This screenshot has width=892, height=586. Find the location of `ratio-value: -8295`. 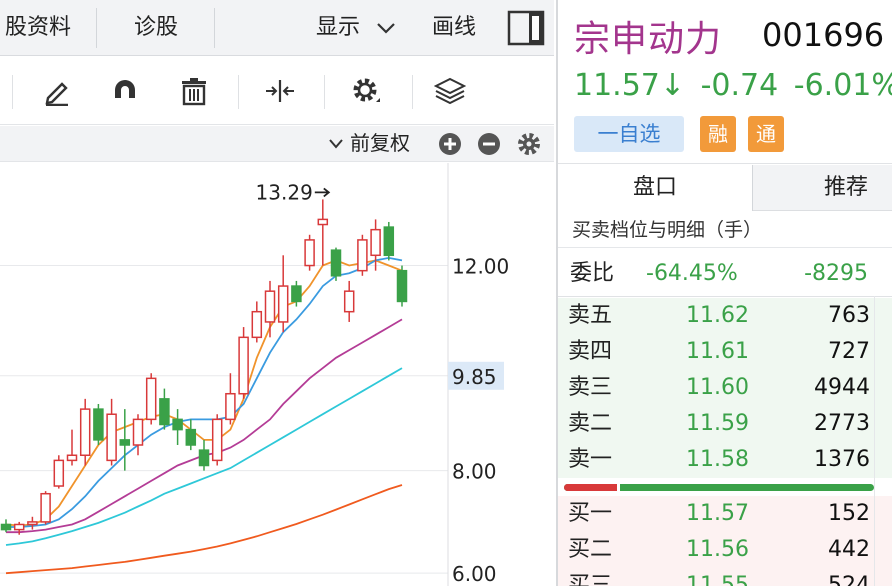

ratio-value: -8295 is located at coordinates (836, 273).